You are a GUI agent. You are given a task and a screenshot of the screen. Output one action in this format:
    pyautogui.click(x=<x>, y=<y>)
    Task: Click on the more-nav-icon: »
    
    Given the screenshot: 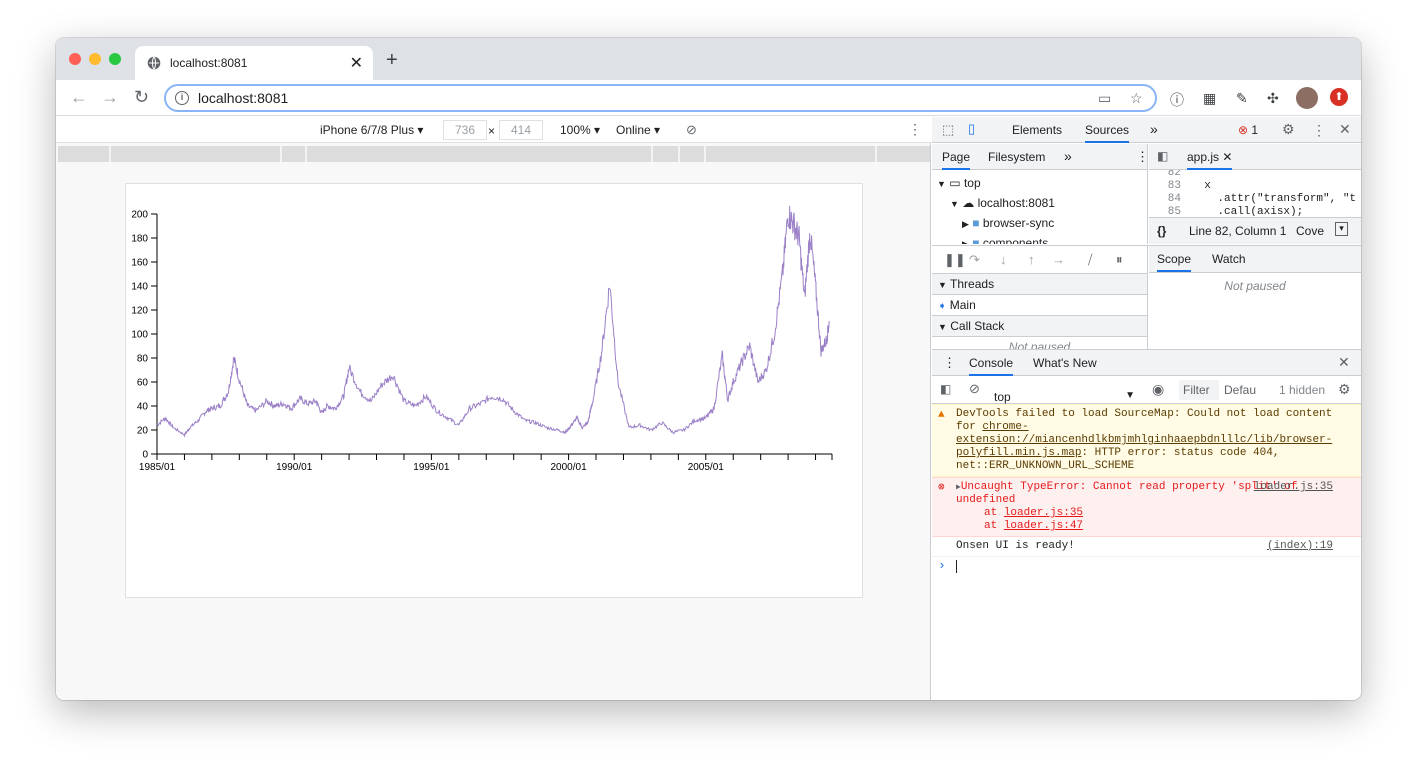 What is the action you would take?
    pyautogui.click(x=1068, y=156)
    